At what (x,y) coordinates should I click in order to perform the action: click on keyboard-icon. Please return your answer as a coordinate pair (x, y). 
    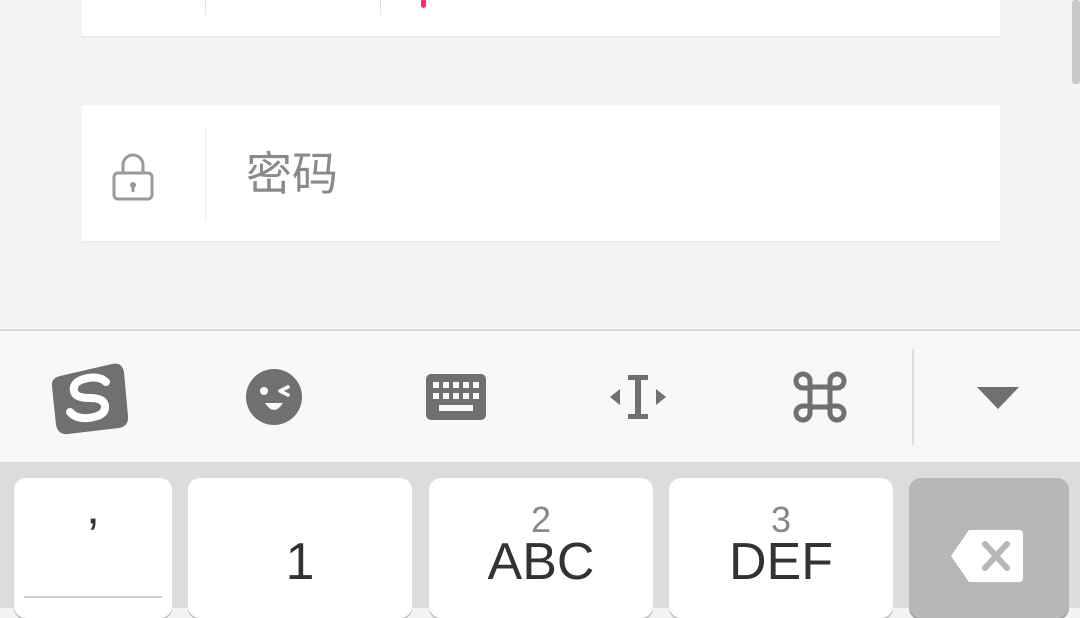
    Looking at the image, I should click on (456, 396).